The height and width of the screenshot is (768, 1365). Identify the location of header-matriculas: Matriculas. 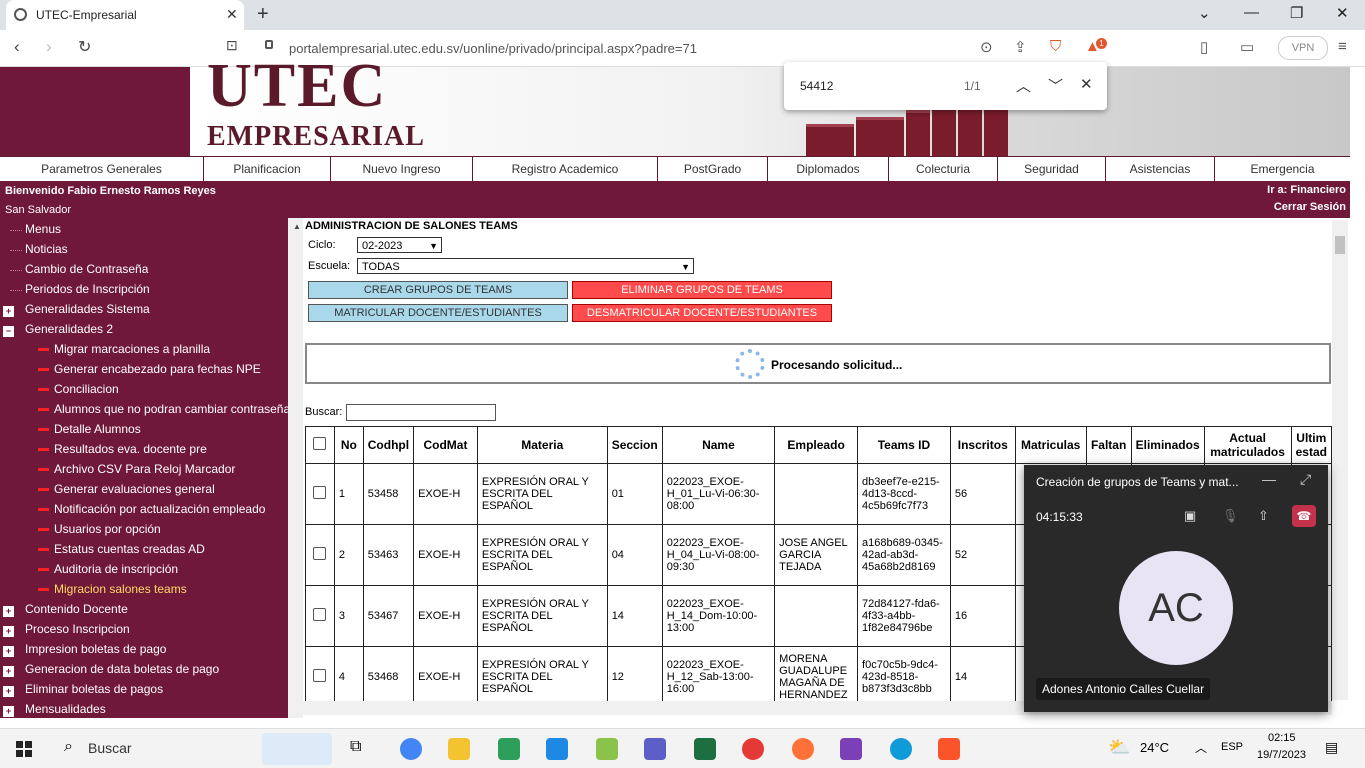
(1050, 445).